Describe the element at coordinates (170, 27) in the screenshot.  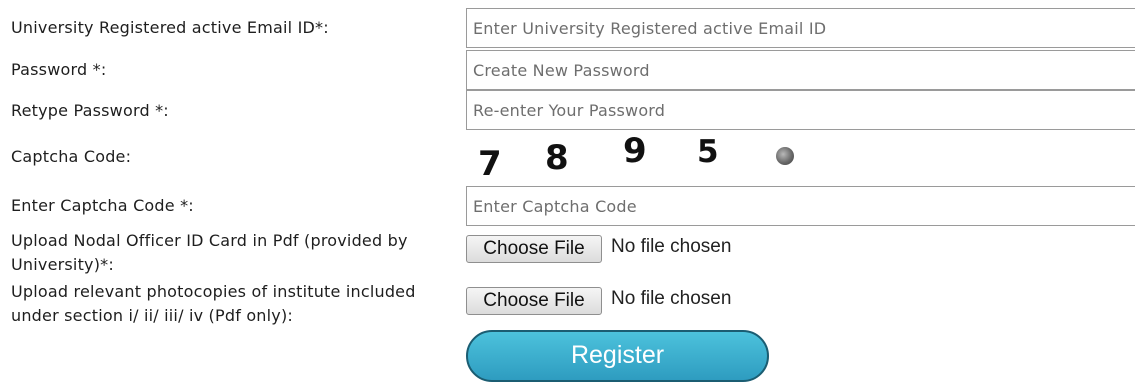
I see `email-label: University Registered active Email ID*:` at that location.